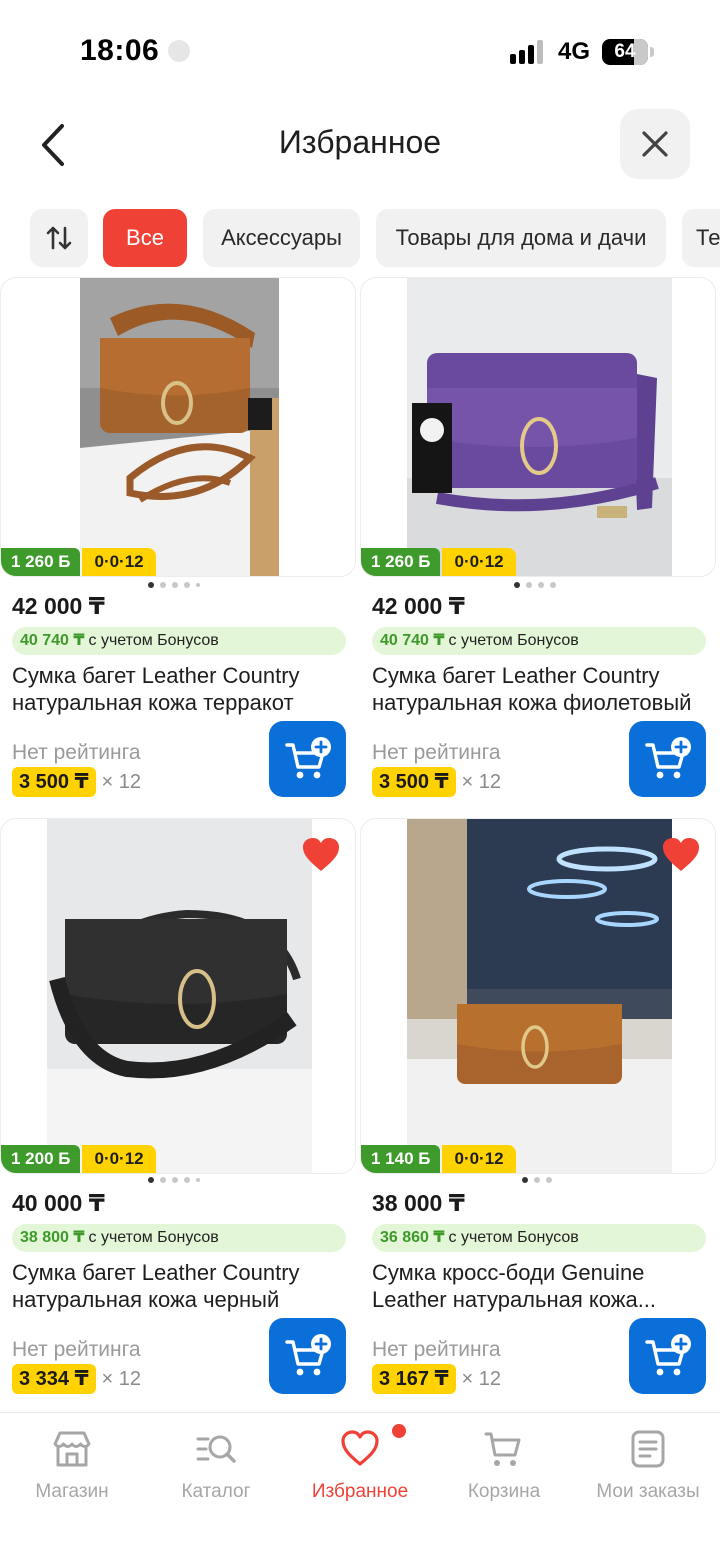 This screenshot has height=1564, width=720. I want to click on product-title-line-1: Сумка багет Leather Country, so click(156, 675).